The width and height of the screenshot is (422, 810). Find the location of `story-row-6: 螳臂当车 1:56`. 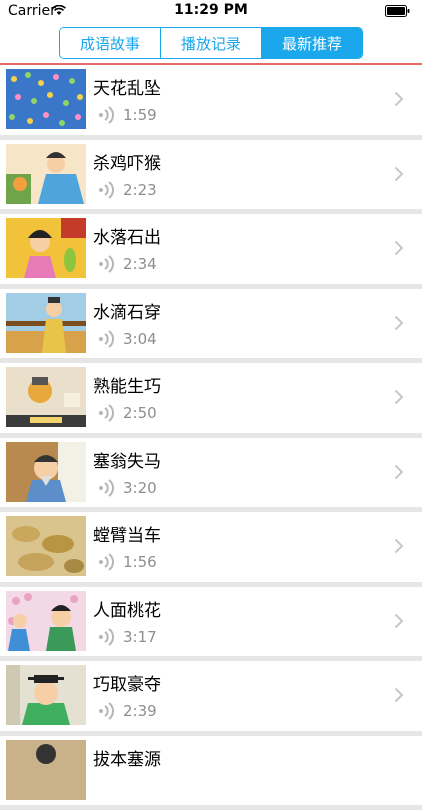

story-row-6: 螳臂当车 1:56 is located at coordinates (211, 549).